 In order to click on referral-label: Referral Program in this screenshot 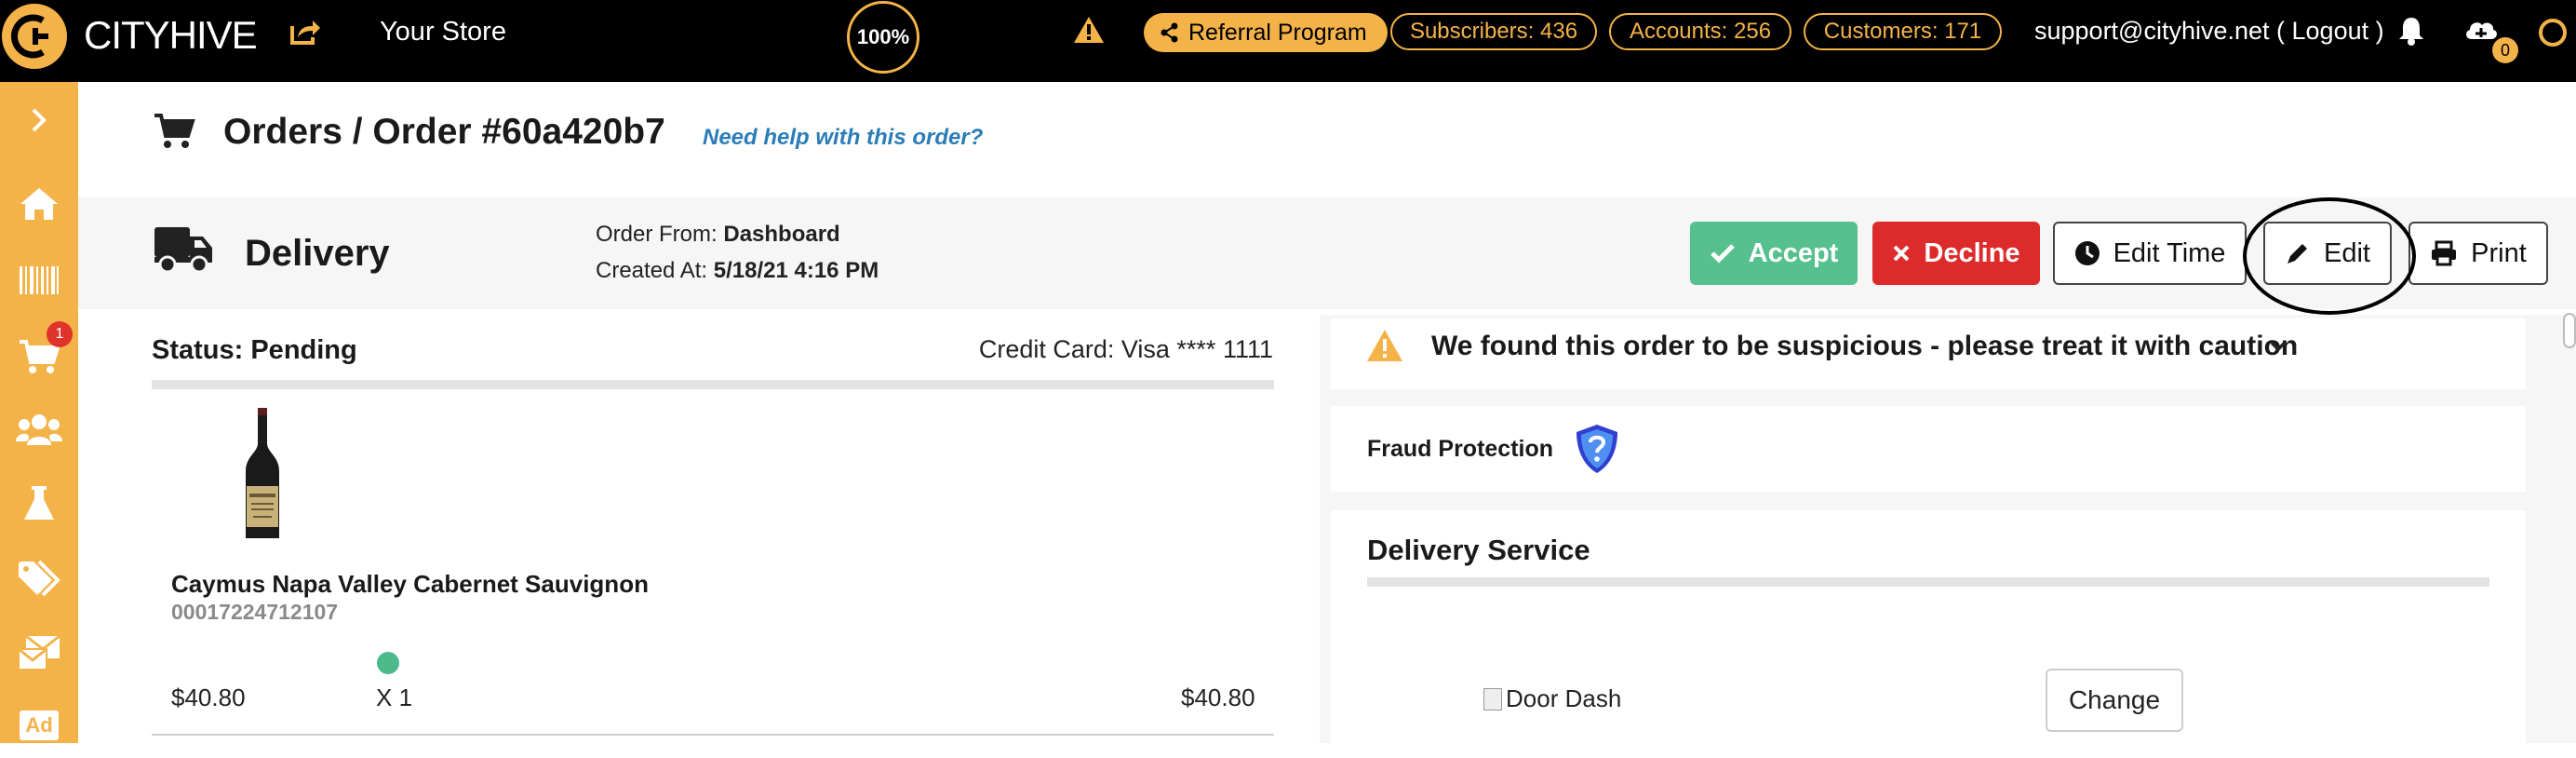, I will do `click(1277, 32)`.